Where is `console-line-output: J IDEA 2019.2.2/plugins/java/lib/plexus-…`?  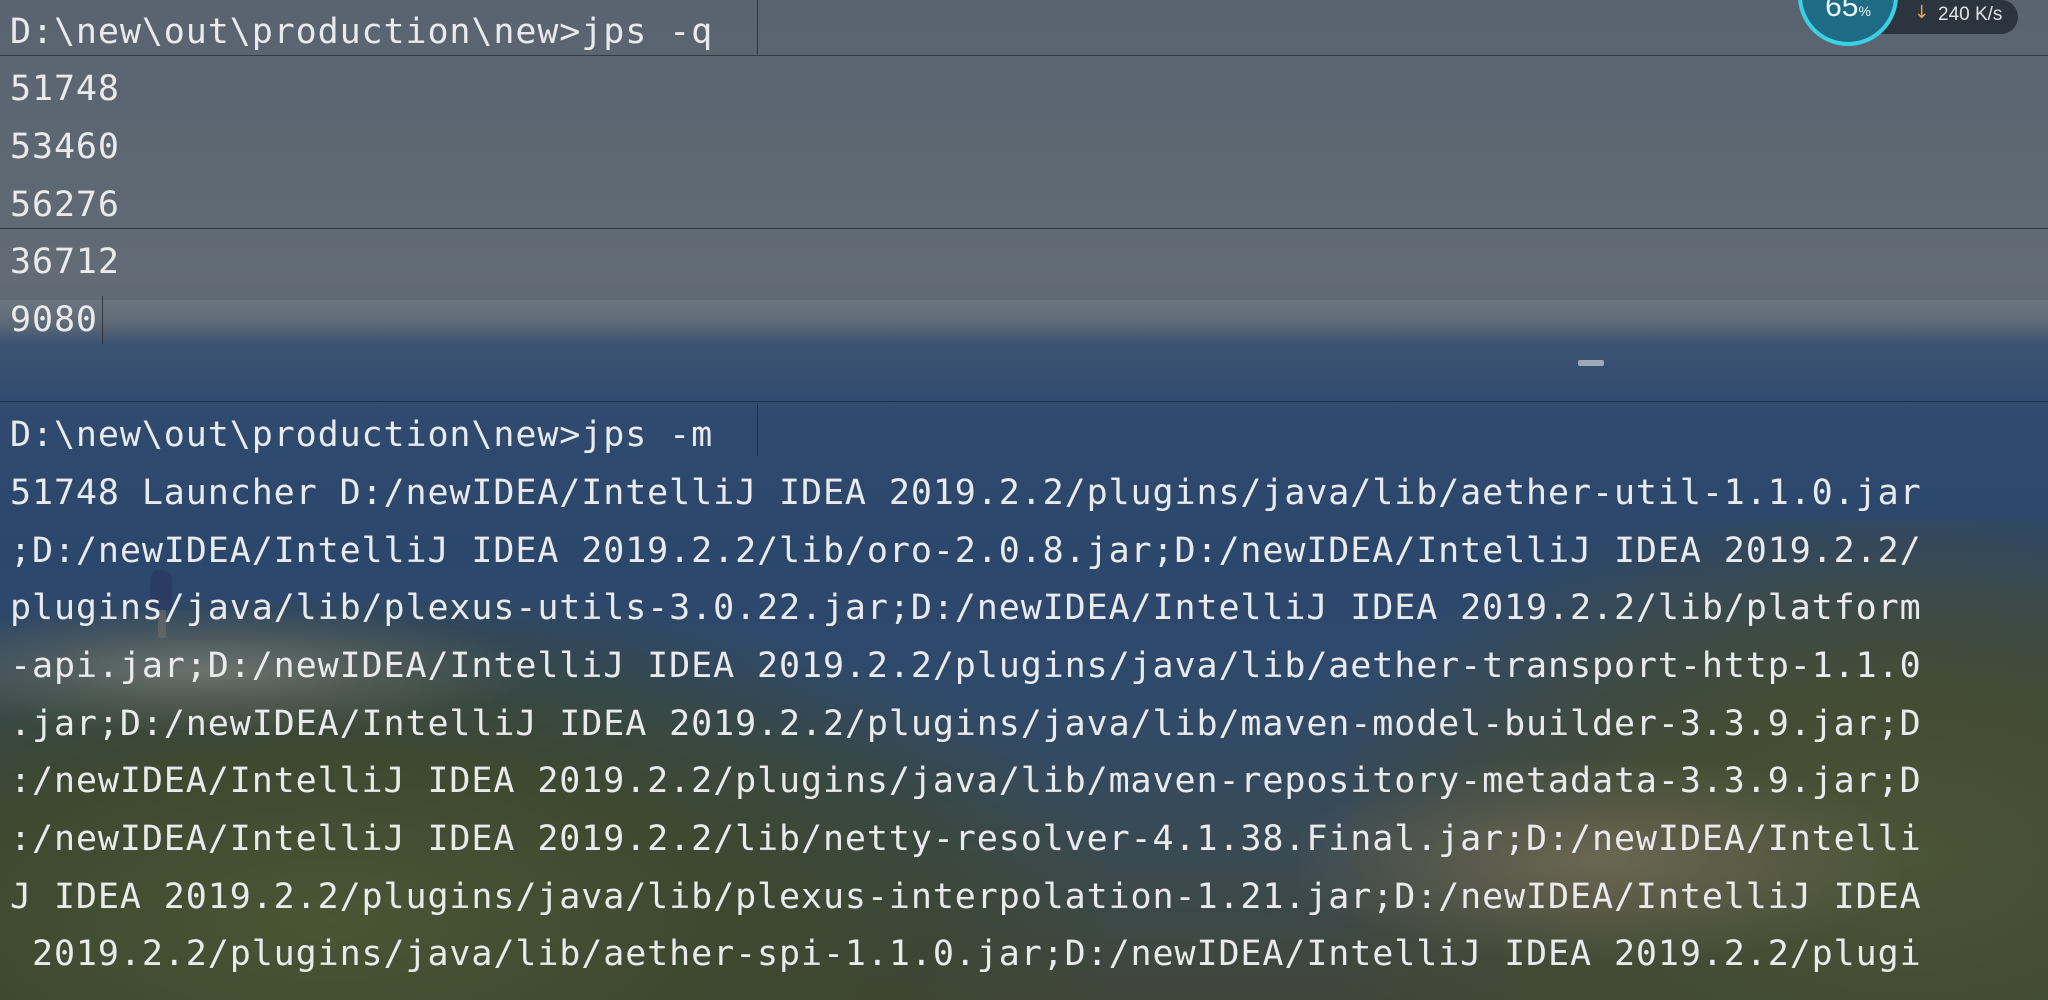 console-line-output: J IDEA 2019.2.2/plugins/java/lib/plexus-… is located at coordinates (966, 897).